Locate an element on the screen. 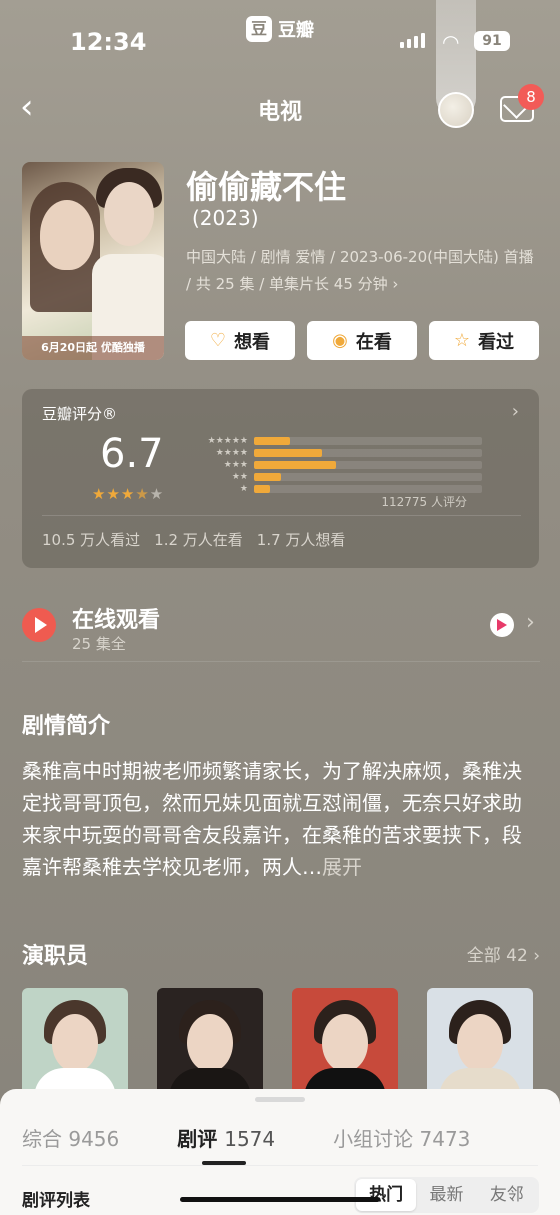 This screenshot has width=560, height=1215. tab-count: 7473 is located at coordinates (445, 1139).